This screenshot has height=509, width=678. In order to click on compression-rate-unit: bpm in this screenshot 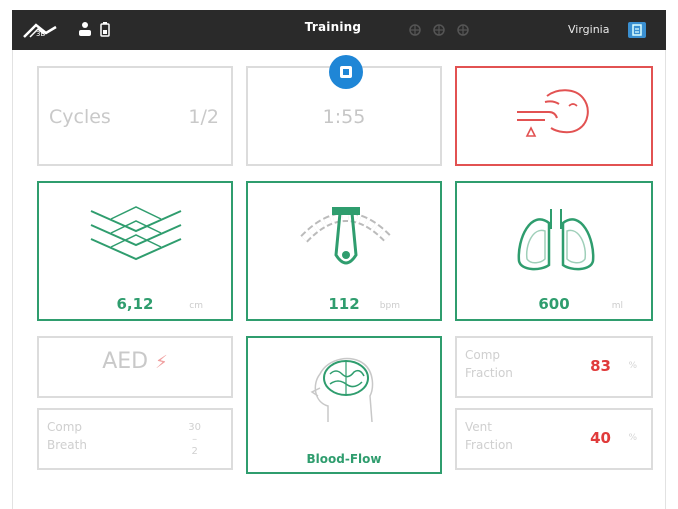, I will do `click(389, 306)`.